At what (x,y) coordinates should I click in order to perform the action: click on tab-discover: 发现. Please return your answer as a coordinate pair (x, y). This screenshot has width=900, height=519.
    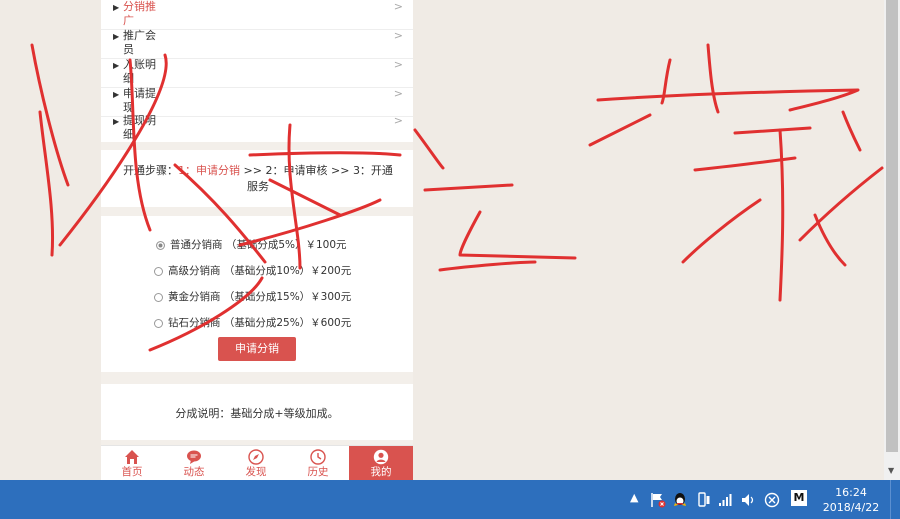
    Looking at the image, I should click on (256, 464).